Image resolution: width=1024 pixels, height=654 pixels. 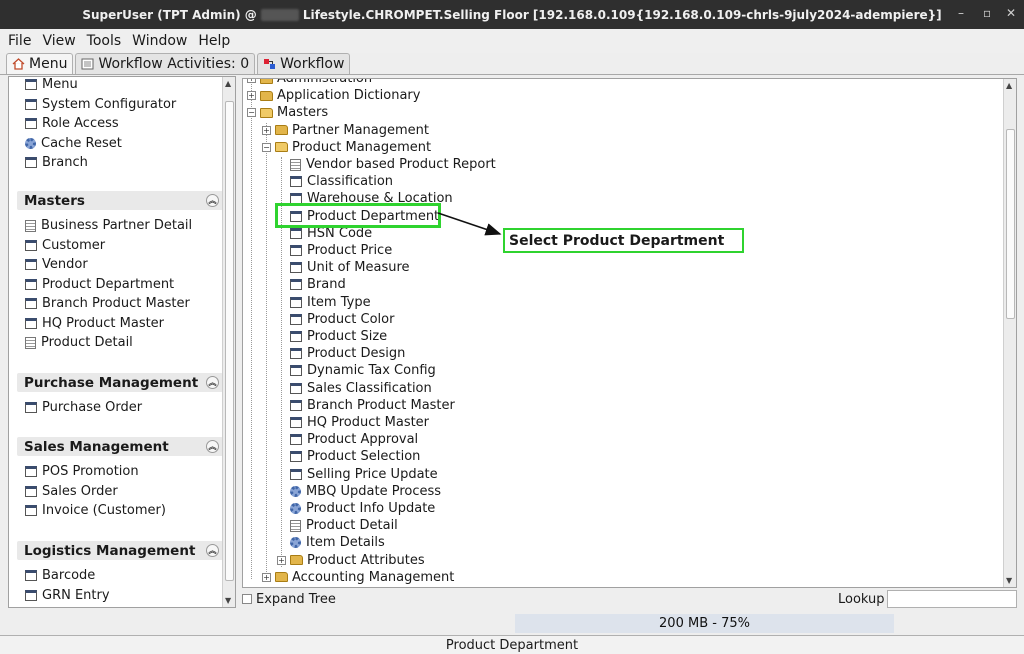 What do you see at coordinates (104, 41) in the screenshot?
I see `menu-tools: Tools` at bounding box center [104, 41].